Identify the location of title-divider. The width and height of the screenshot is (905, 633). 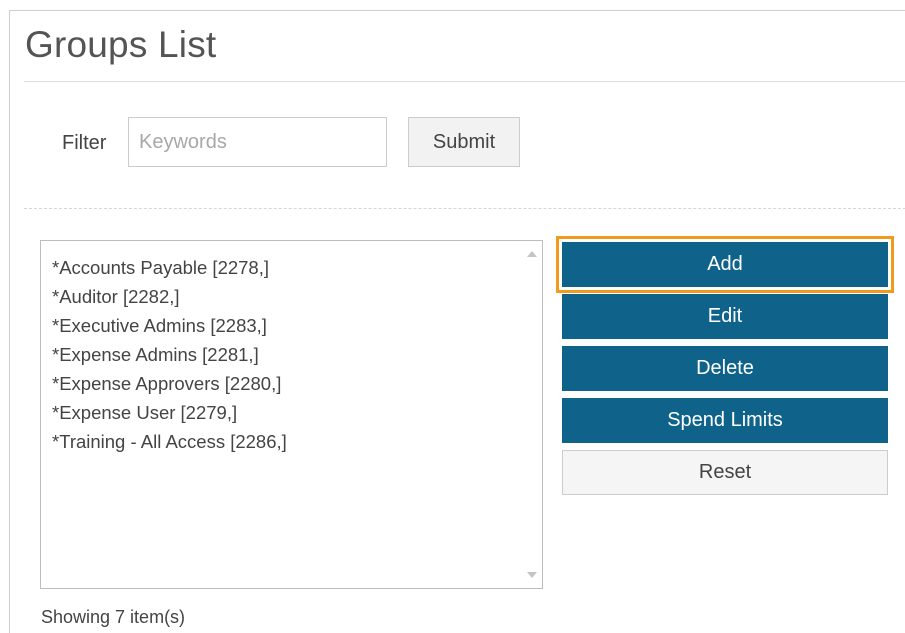
(464, 81).